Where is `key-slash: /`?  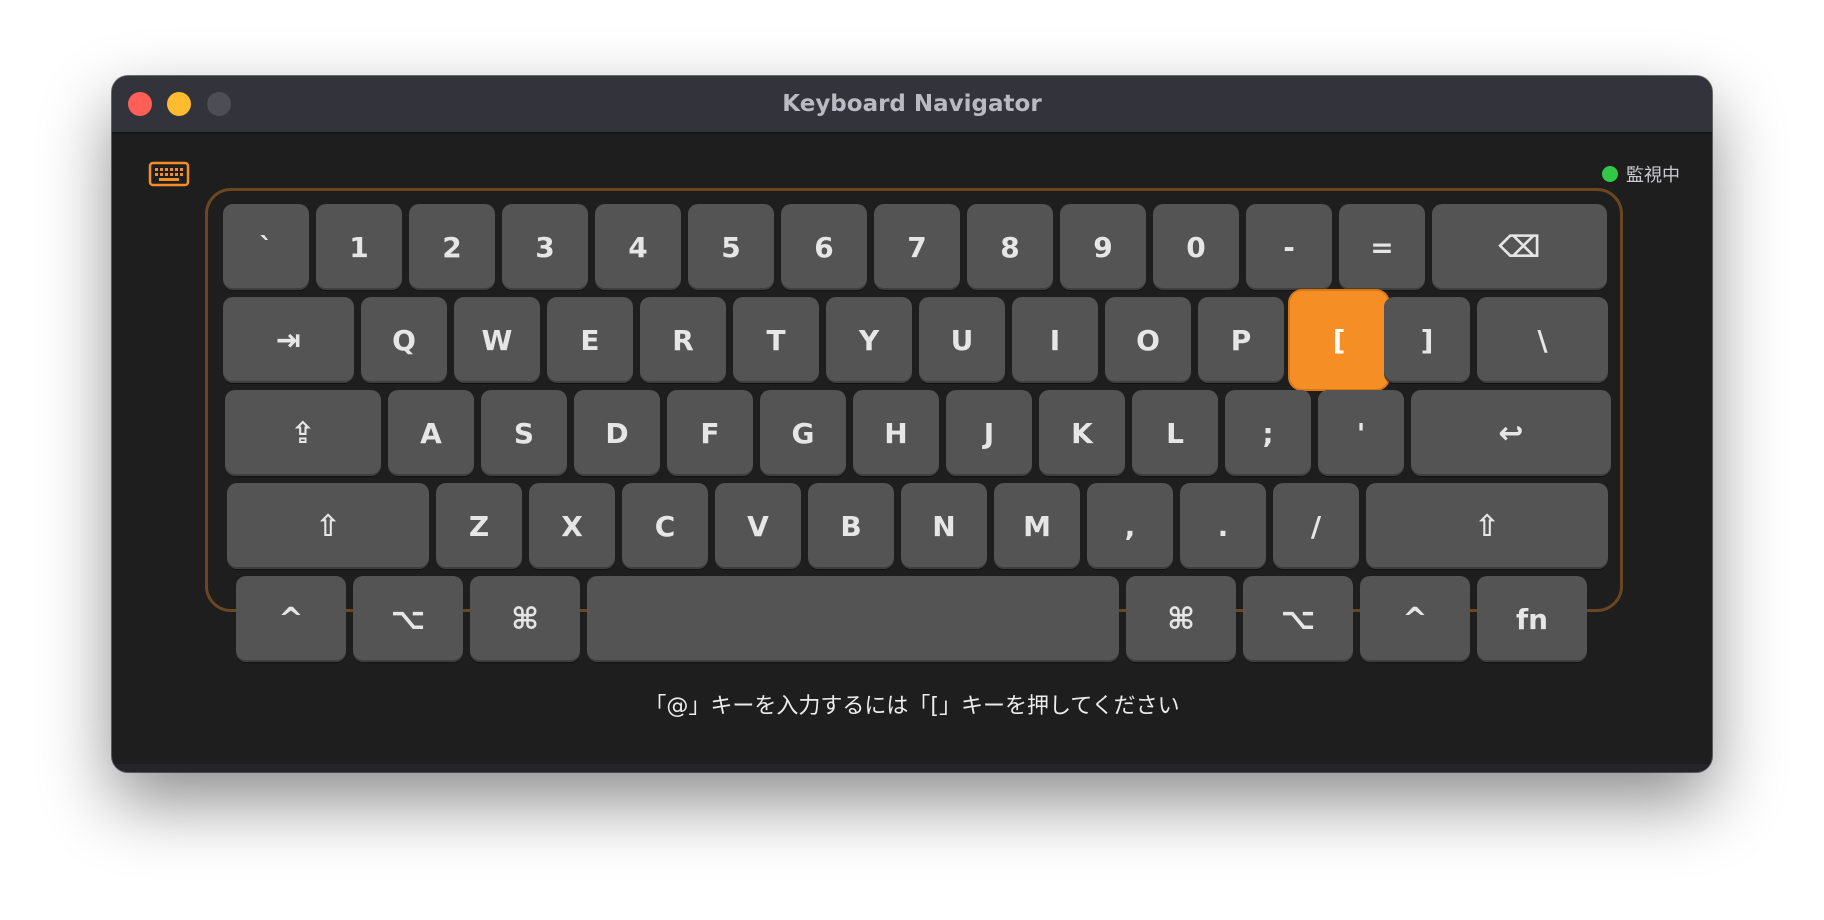
key-slash: / is located at coordinates (1316, 526).